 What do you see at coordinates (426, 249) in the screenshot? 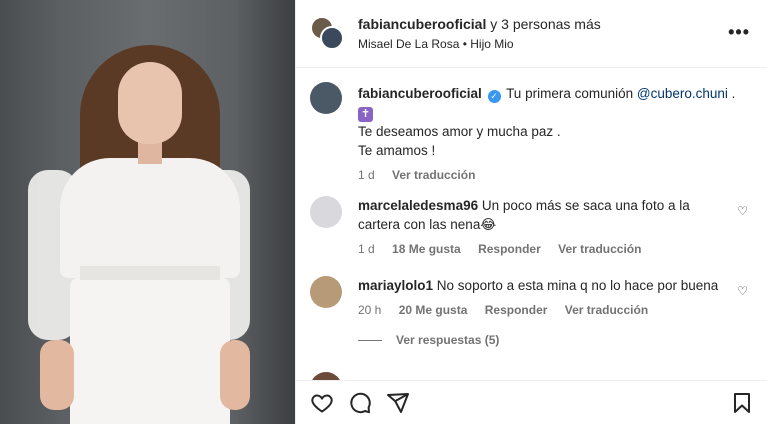
I see `comment-likes: 18 Me gusta` at bounding box center [426, 249].